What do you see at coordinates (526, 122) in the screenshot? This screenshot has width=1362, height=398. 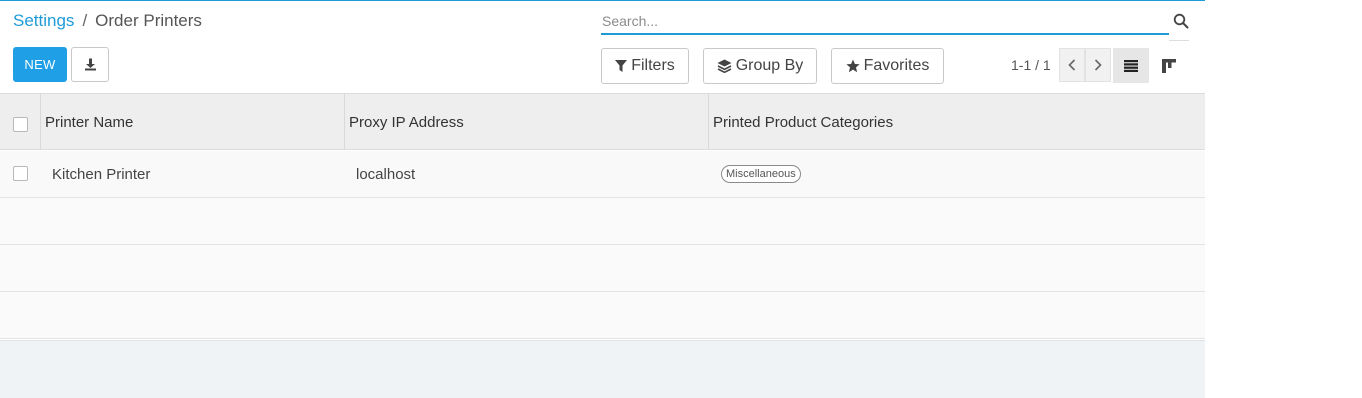 I see `column-header-proxy-ip: Proxy IP Address` at bounding box center [526, 122].